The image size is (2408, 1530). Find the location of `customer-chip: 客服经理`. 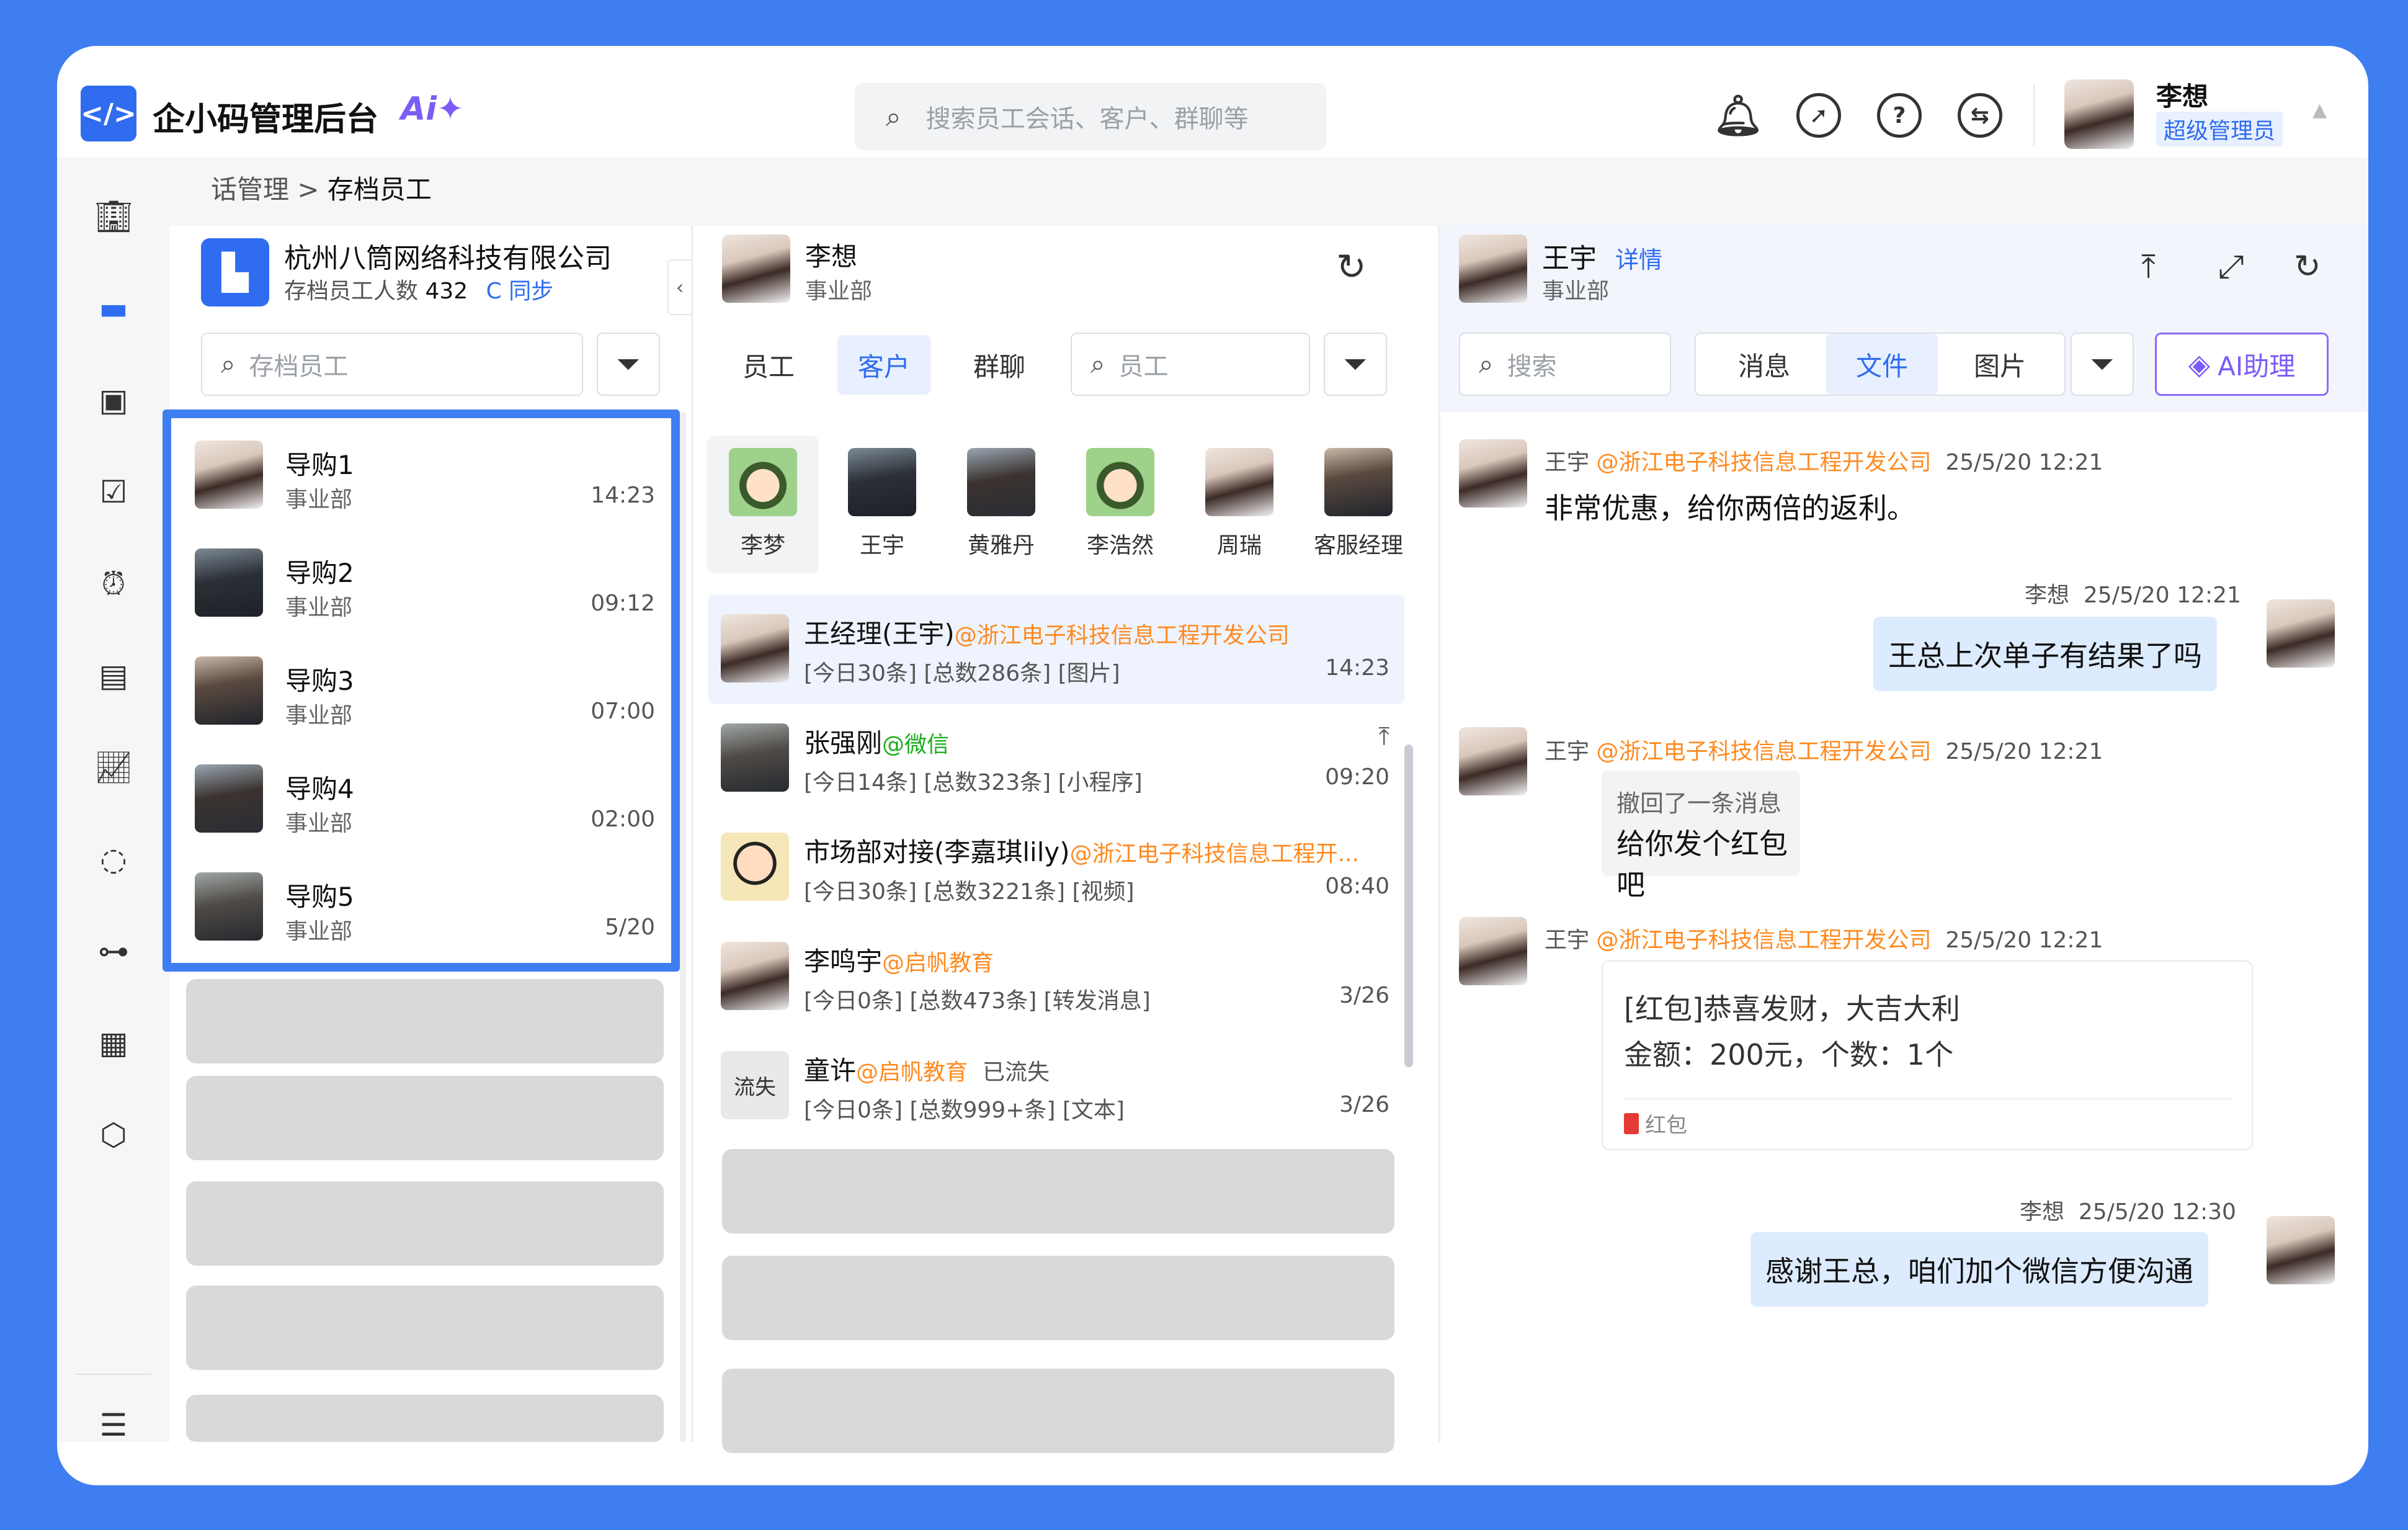

customer-chip: 客服经理 is located at coordinates (1358, 504).